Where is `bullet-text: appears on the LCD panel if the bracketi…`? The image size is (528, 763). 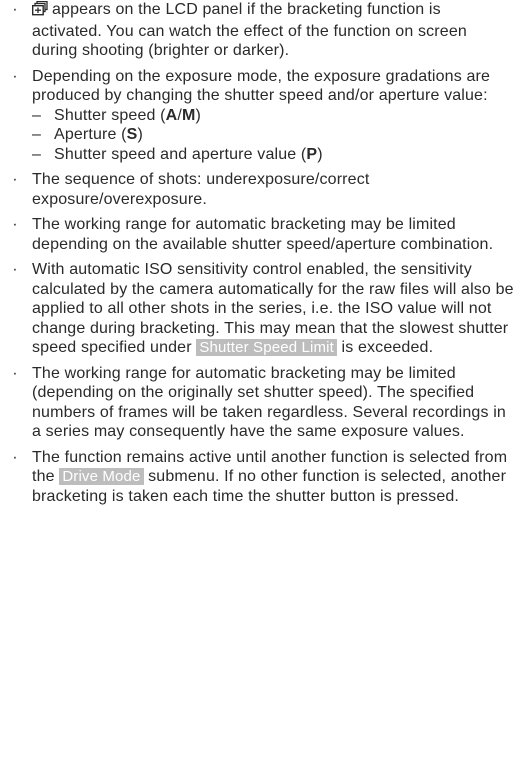 bullet-text: appears on the LCD panel if the bracketi… is located at coordinates (249, 30).